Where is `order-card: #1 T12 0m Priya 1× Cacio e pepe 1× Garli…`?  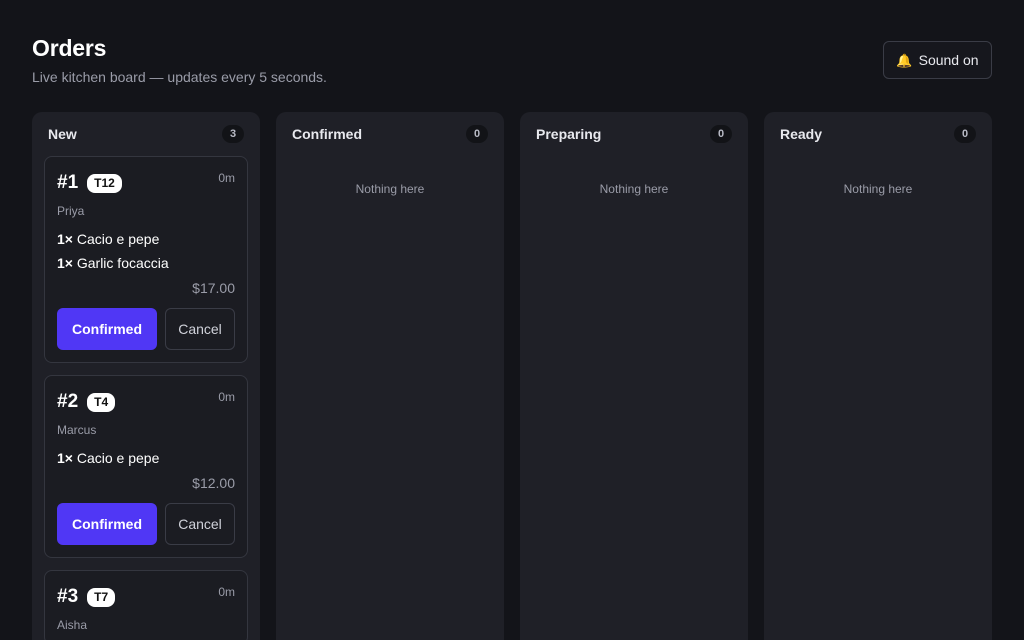
order-card: #1 T12 0m Priya 1× Cacio e pepe 1× Garli… is located at coordinates (146, 259).